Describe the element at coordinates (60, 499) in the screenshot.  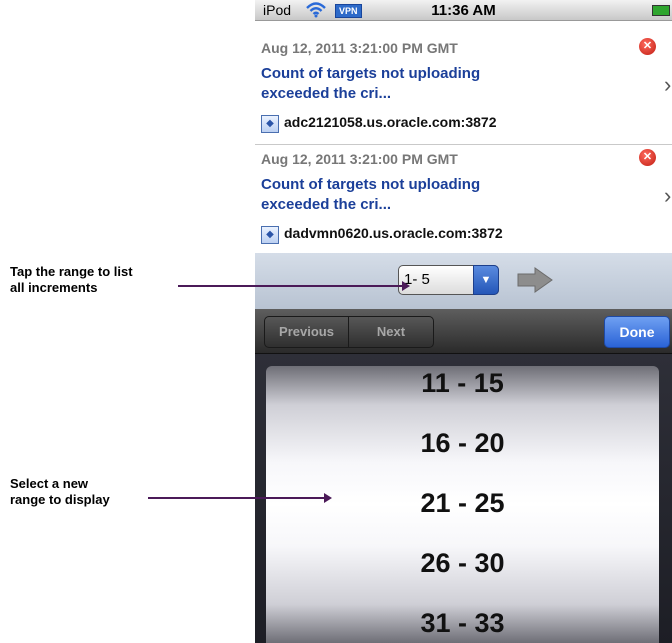
I see `select-range-callout-line2: range to display` at that location.